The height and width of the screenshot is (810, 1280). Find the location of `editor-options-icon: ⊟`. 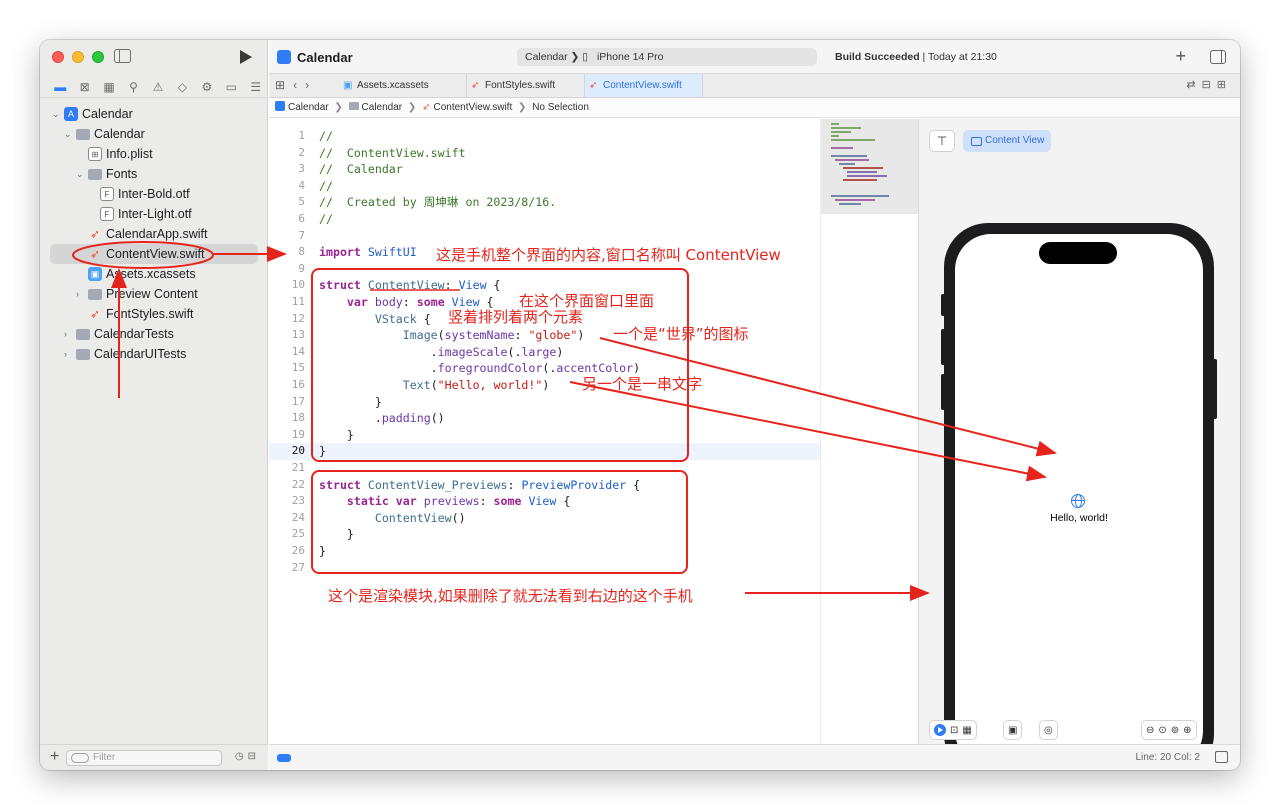

editor-options-icon: ⊟ is located at coordinates (1209, 85).